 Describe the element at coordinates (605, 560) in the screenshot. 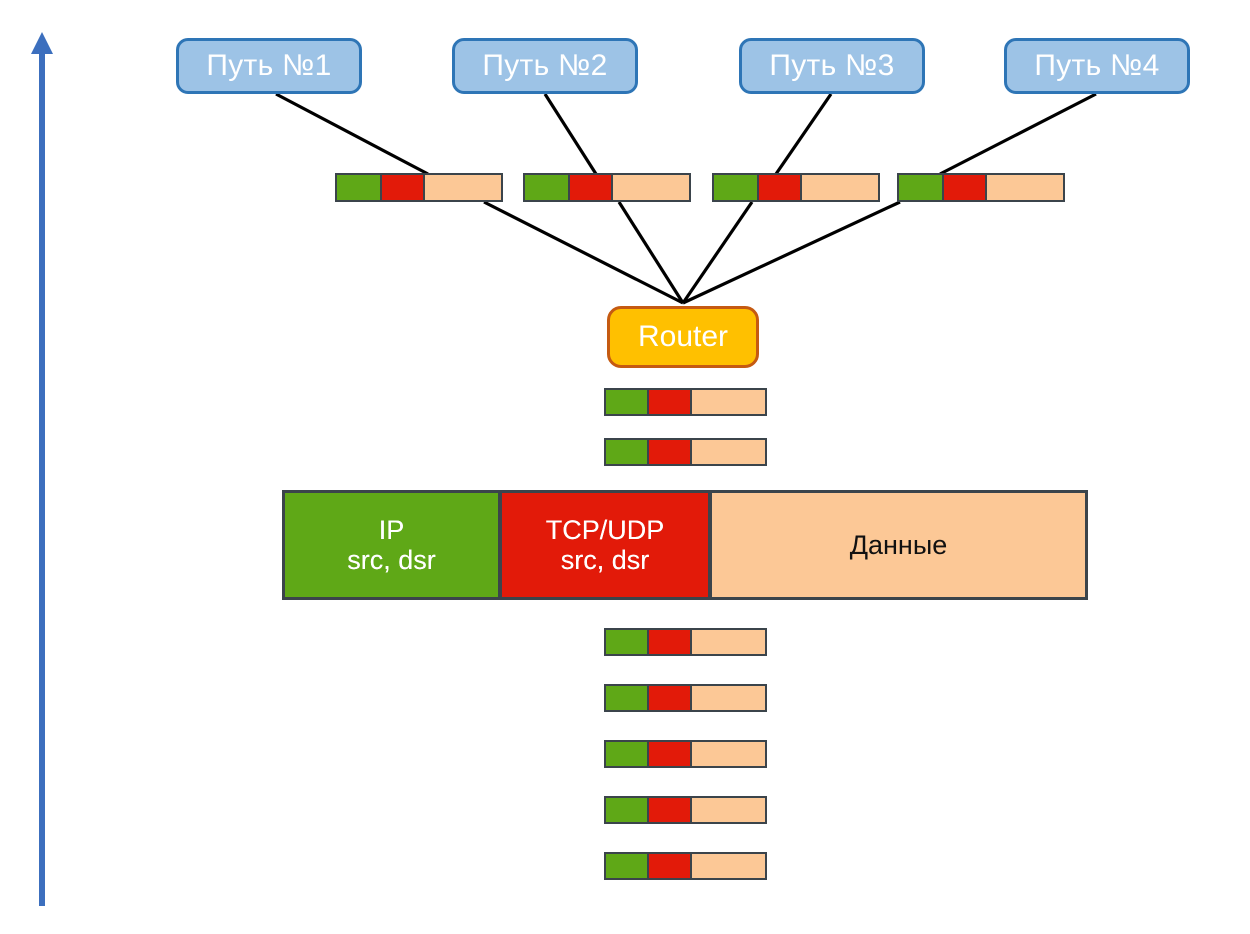

I see `segment-tcp-label-secondary: src, dsr` at that location.